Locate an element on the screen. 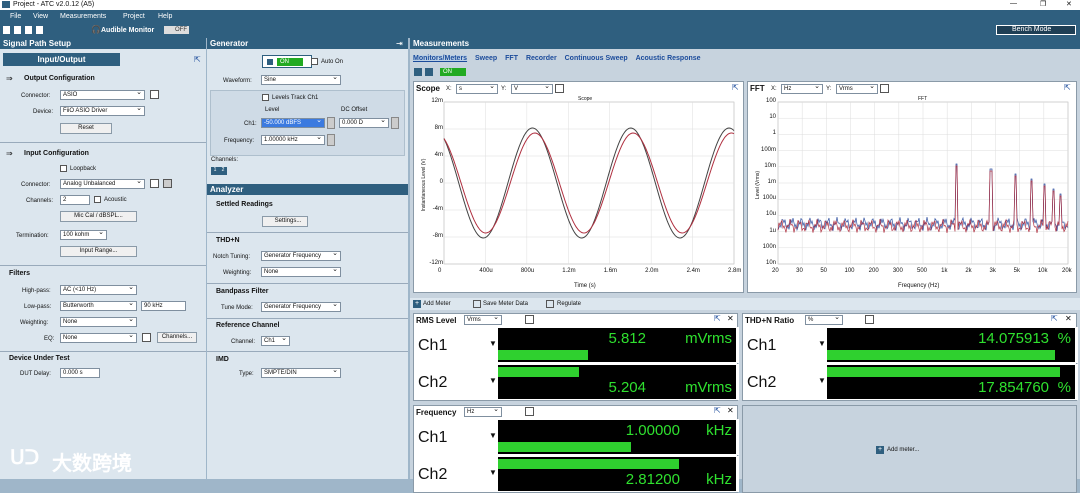  audible-monitor-toggle: OFF is located at coordinates (176, 30).